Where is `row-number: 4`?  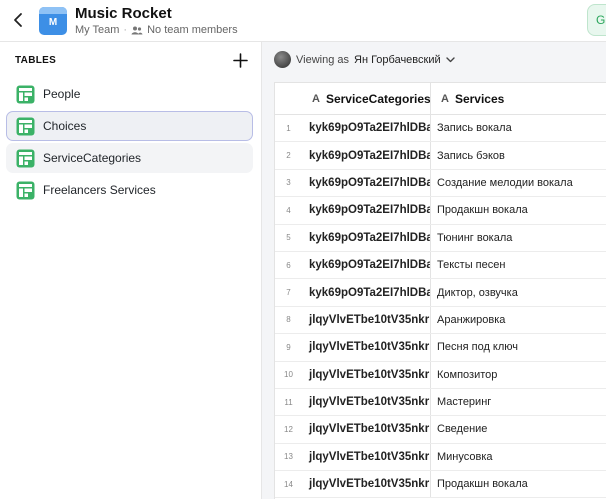
row-number: 4 is located at coordinates (288, 210).